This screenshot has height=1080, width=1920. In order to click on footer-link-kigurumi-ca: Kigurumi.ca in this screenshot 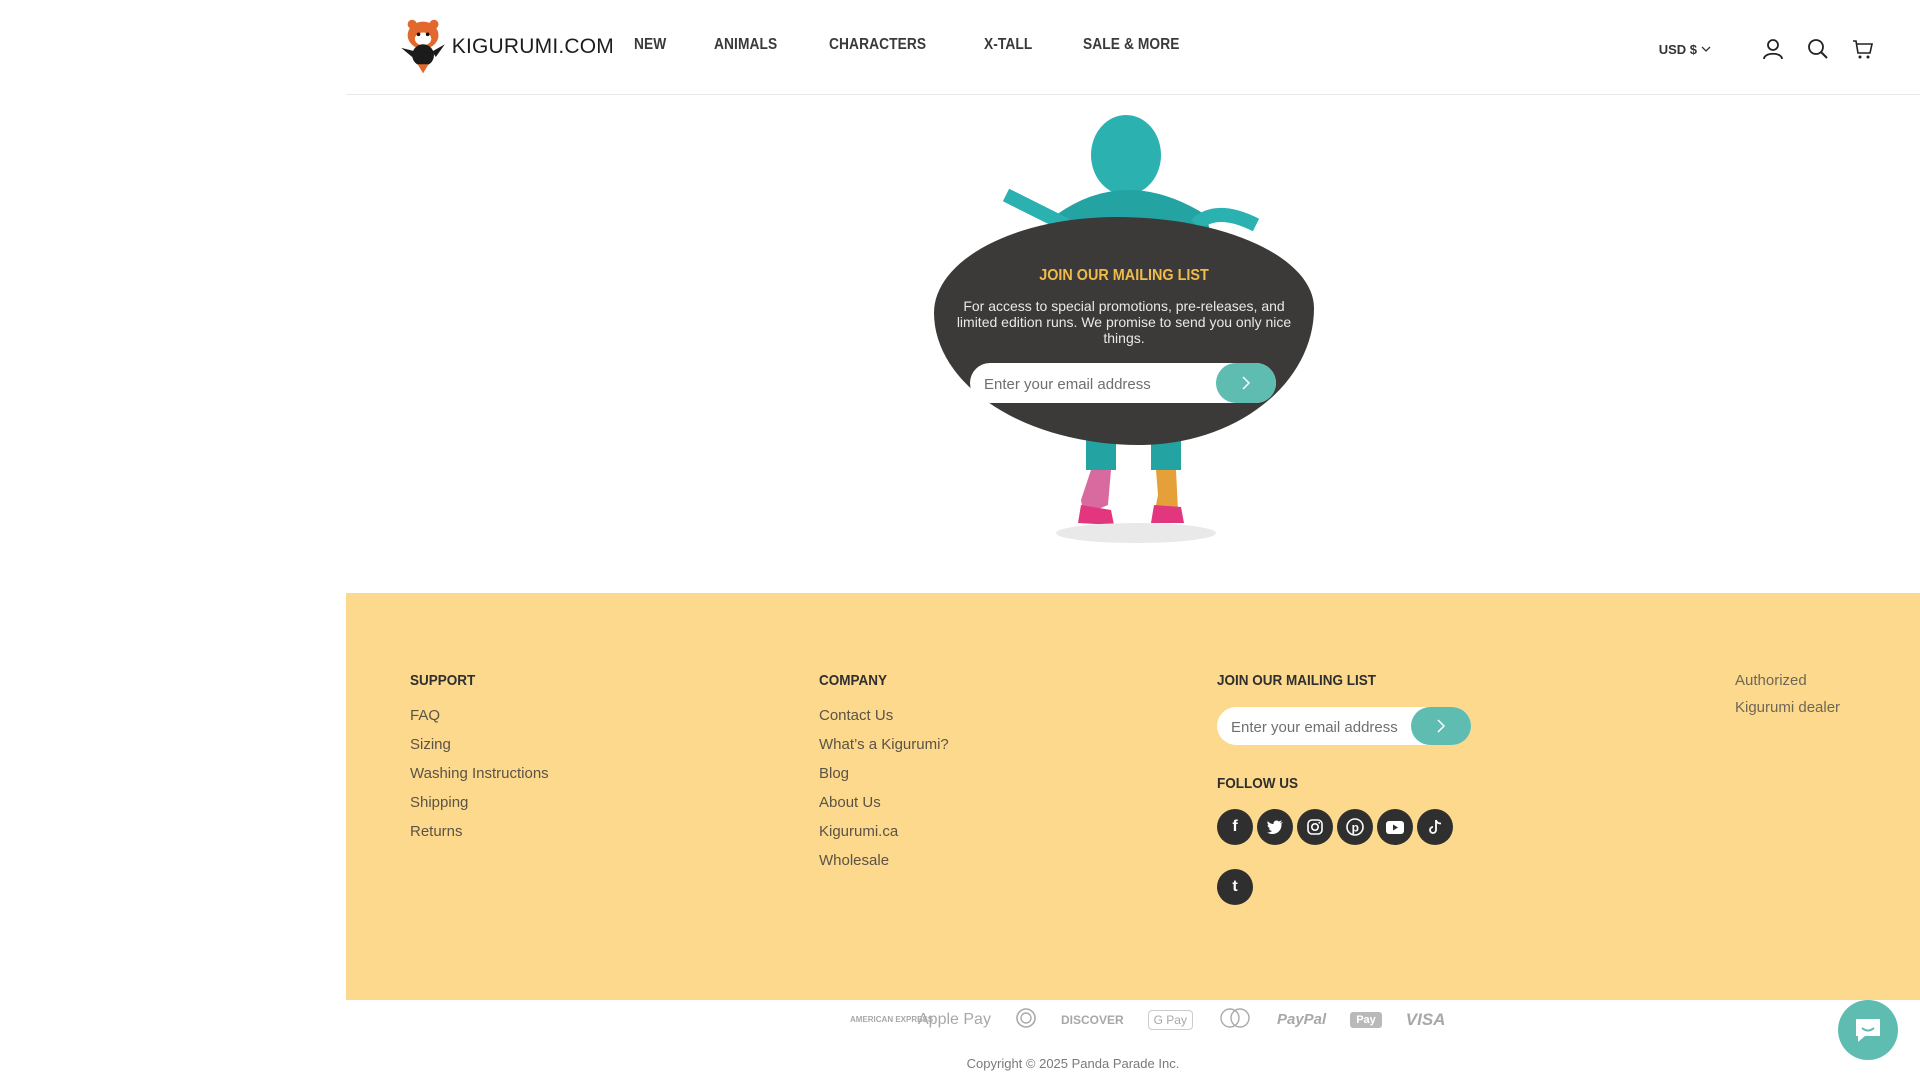, I will do `click(884, 831)`.